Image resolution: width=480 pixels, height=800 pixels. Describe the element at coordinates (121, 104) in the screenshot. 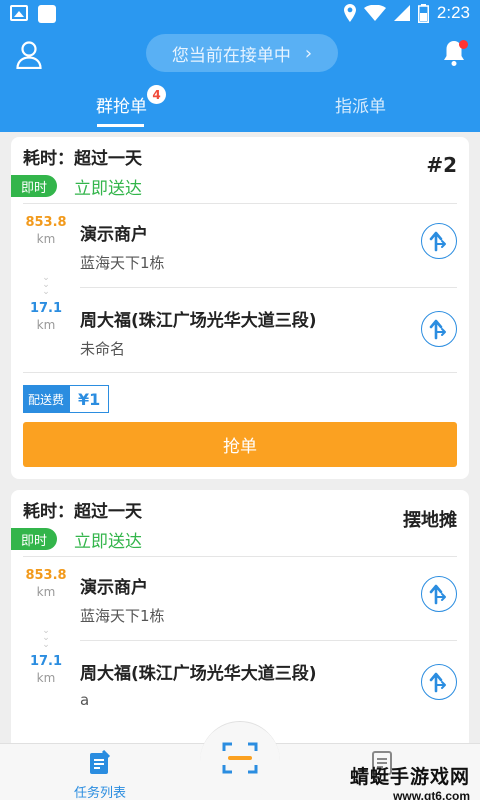

I see `tab-group-grab: 群抢单` at that location.